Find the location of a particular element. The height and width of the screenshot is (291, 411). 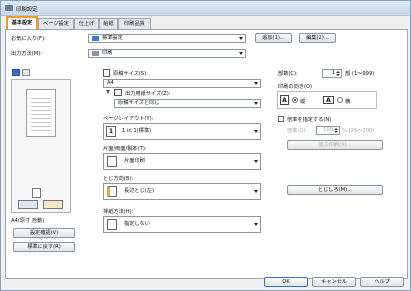

no-staple-icon is located at coordinates (112, 224).